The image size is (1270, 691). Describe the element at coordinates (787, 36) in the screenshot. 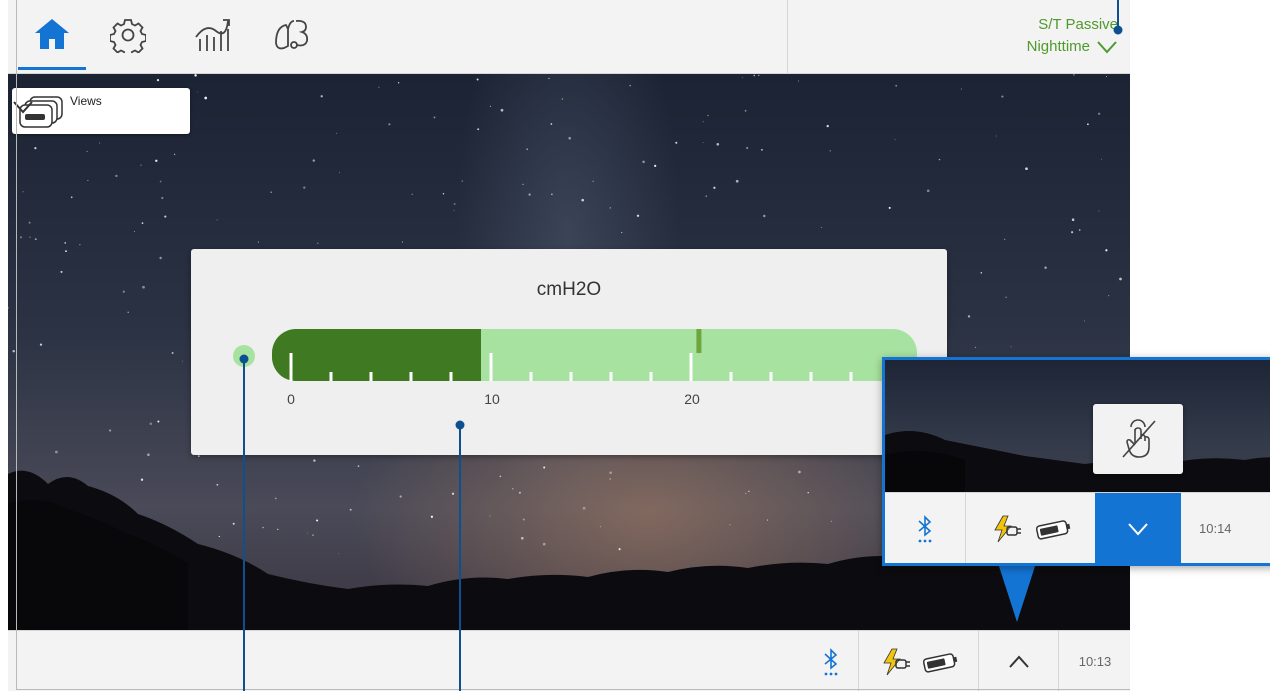

I see `topbar-divider` at that location.